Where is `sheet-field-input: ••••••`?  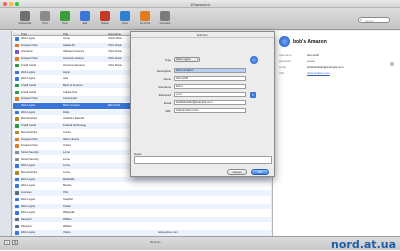
sheet-field-input: •••••• is located at coordinates (210, 94).